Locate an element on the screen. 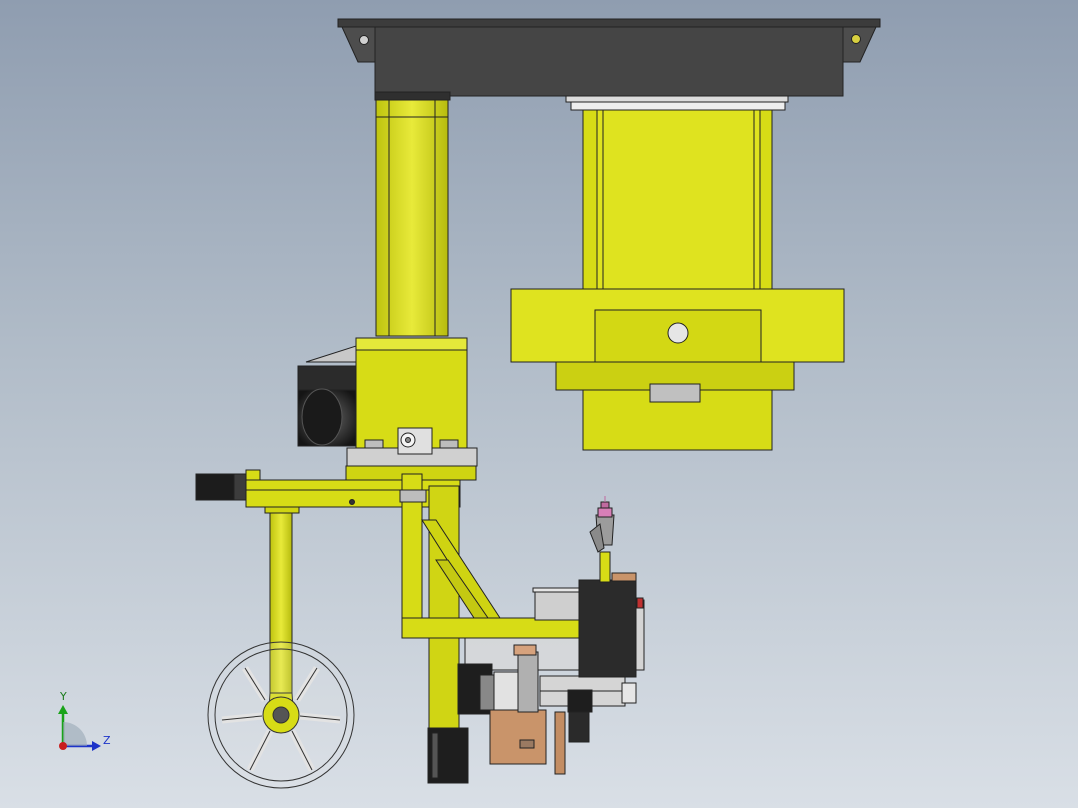 This screenshot has width=1078, height=812. control-box is located at coordinates (611, 625).